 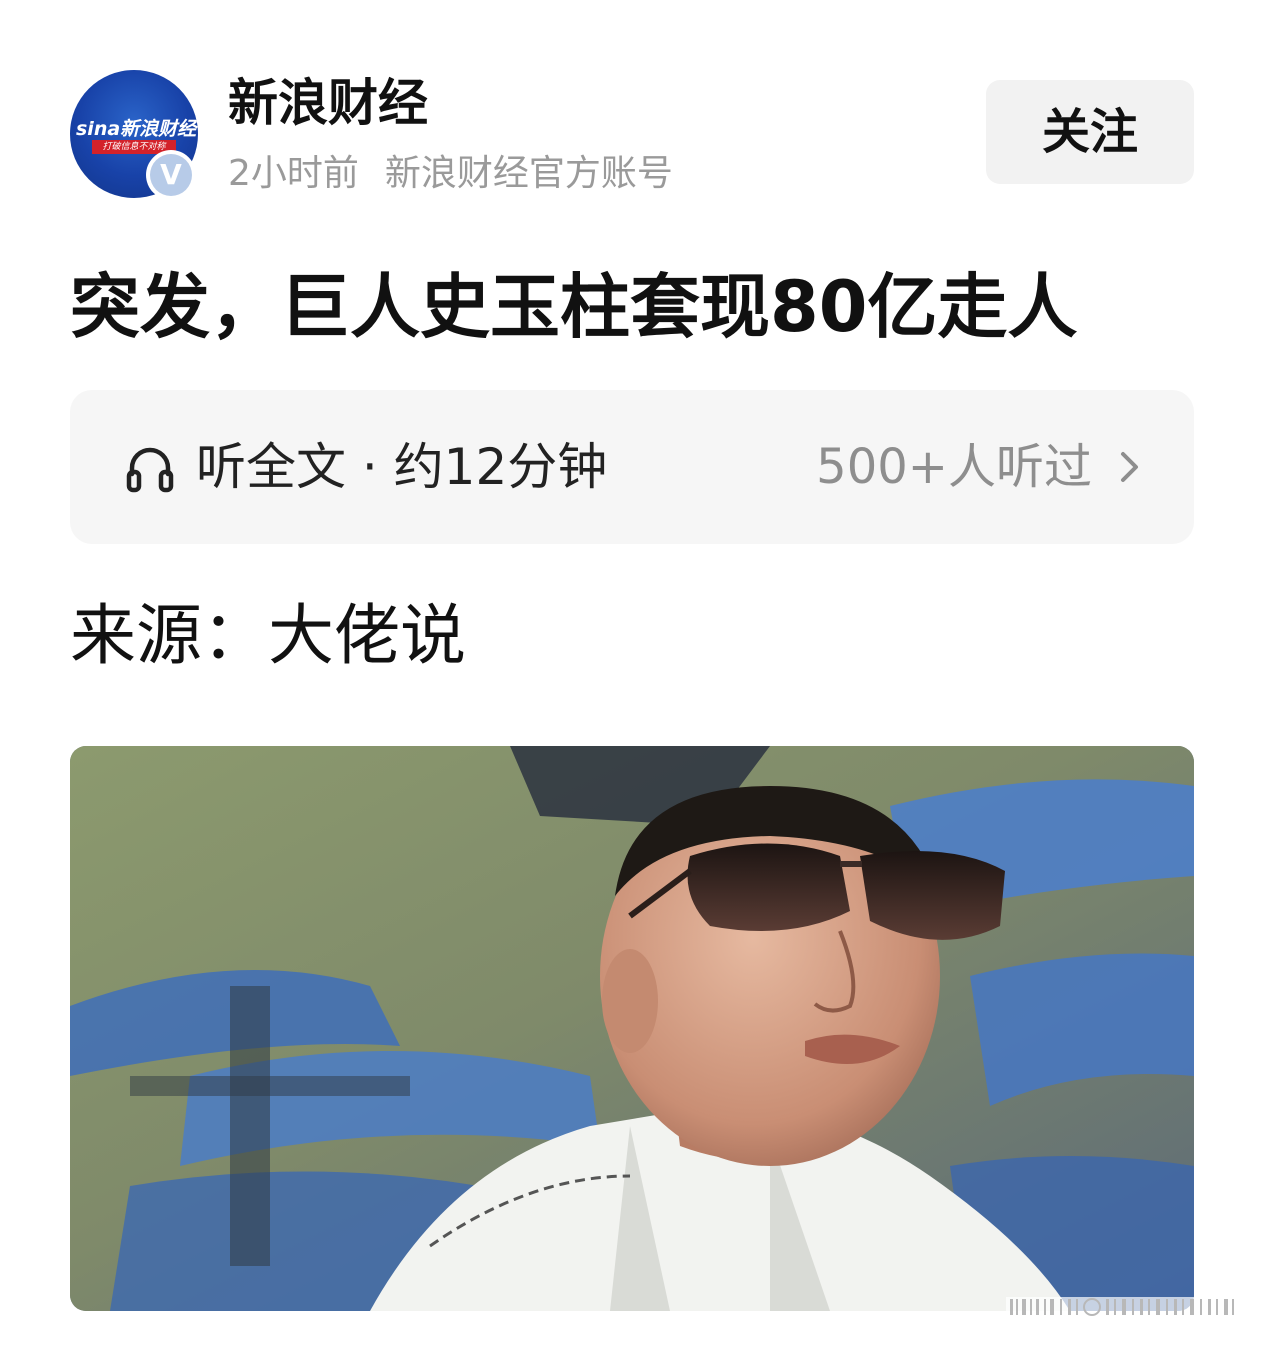 I want to click on listen-label: 听全文 · 约12分钟, so click(x=402, y=467).